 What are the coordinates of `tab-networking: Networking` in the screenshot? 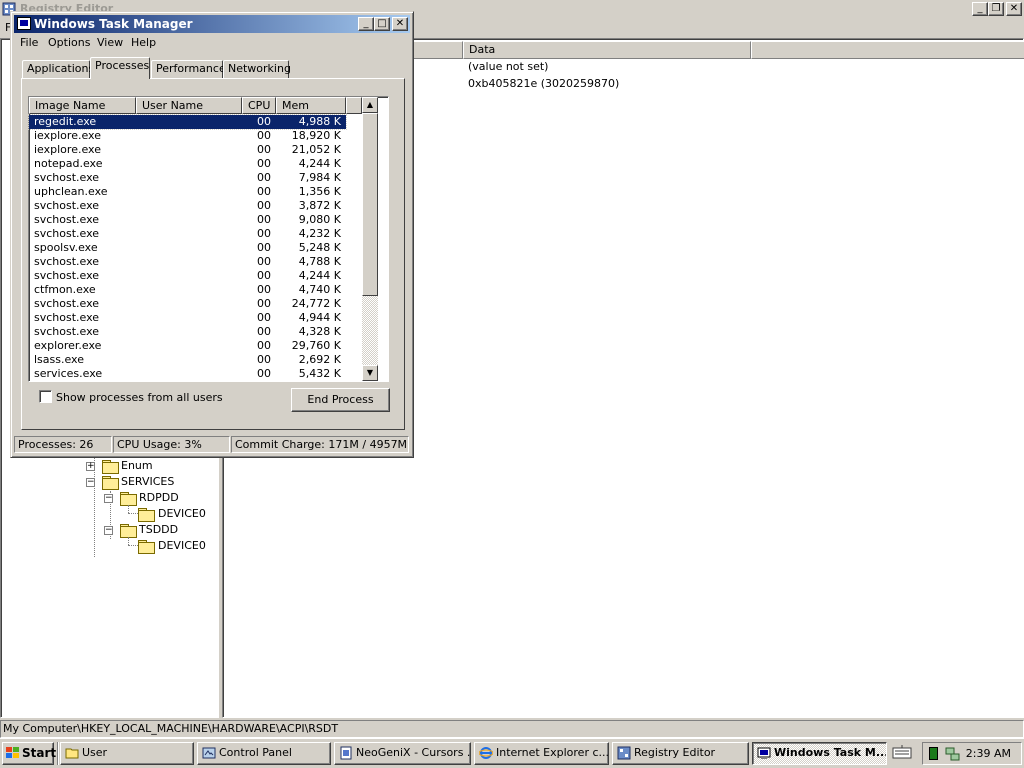 It's located at (257, 69).